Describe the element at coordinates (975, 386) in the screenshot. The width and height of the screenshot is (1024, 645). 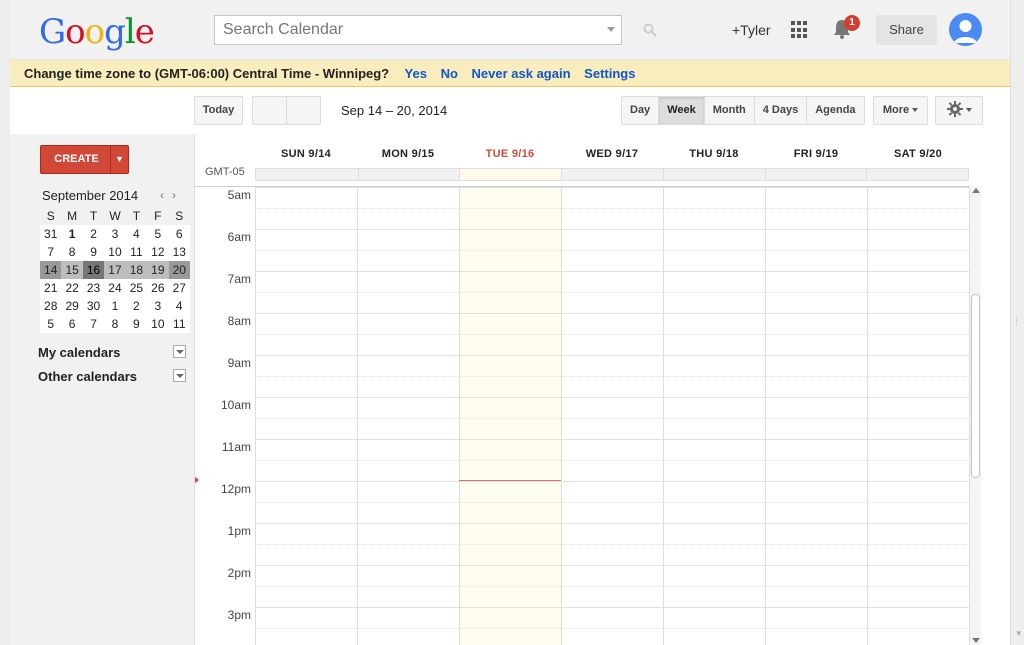
I see `scroll-thumb` at that location.